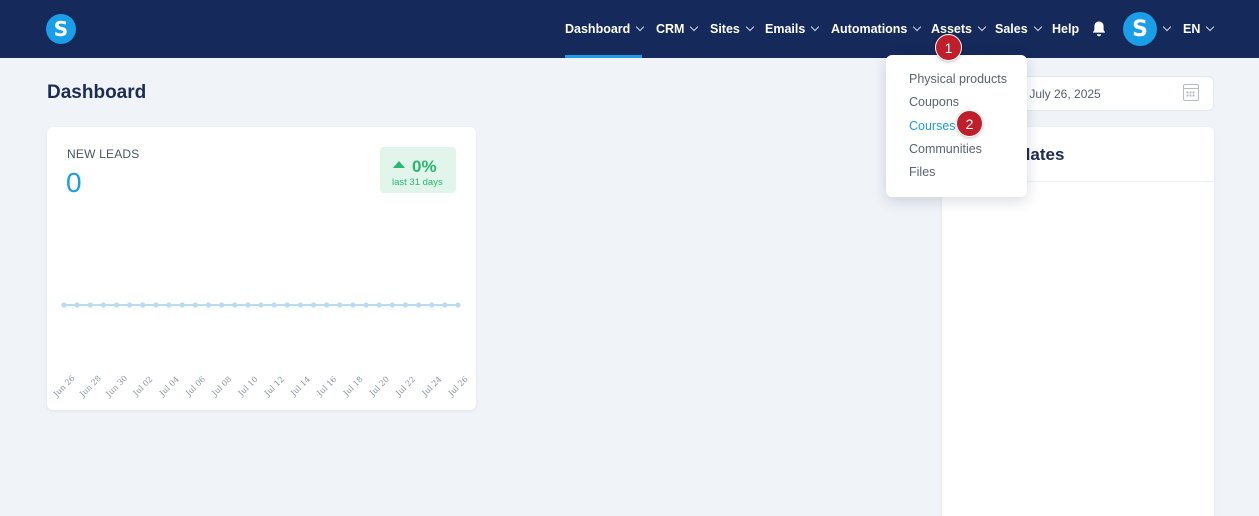  I want to click on x-tick-label: Jul 04, so click(169, 387).